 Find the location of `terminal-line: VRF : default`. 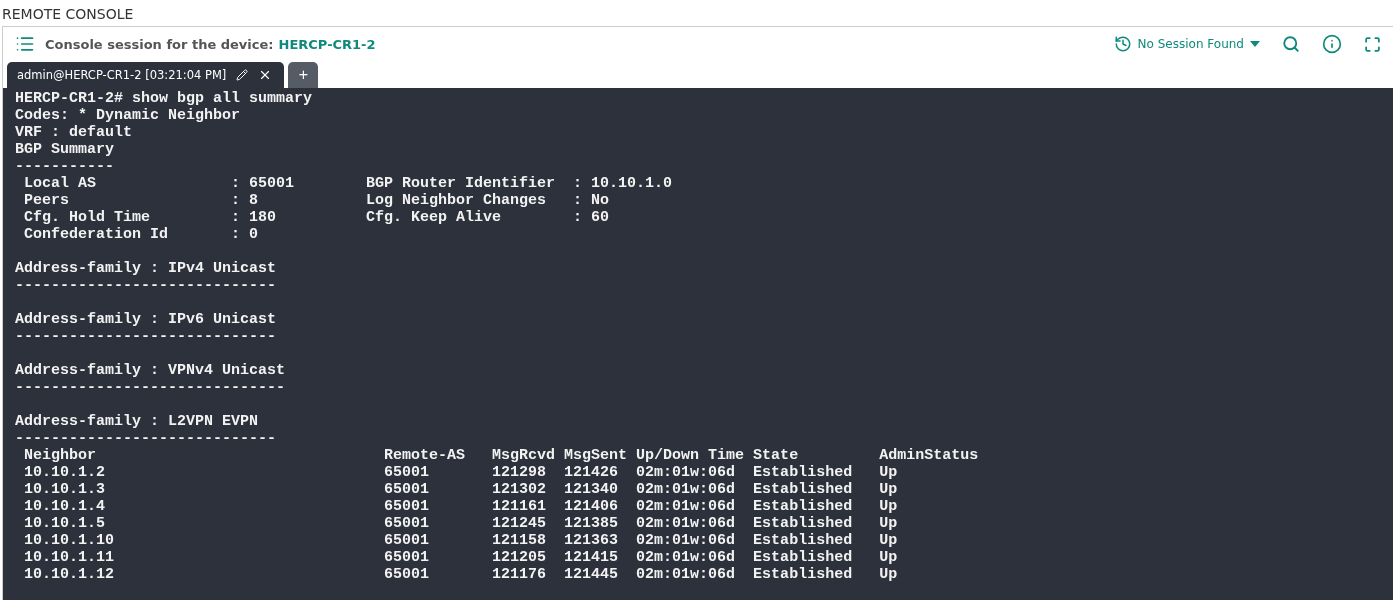

terminal-line: VRF : default is located at coordinates (74, 132).